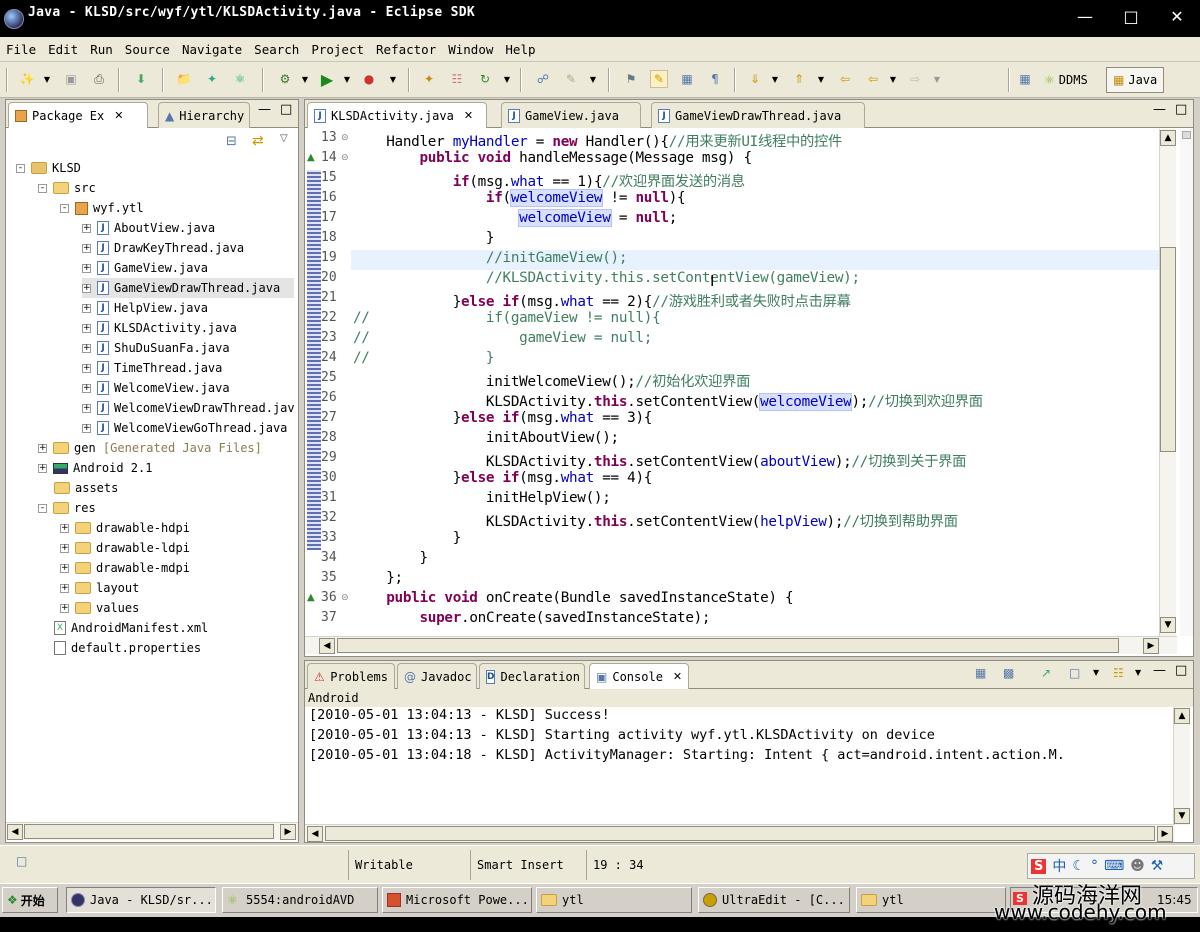  What do you see at coordinates (740, 833) in the screenshot?
I see `console-horizontal-scrollbar: ◀ ▶` at bounding box center [740, 833].